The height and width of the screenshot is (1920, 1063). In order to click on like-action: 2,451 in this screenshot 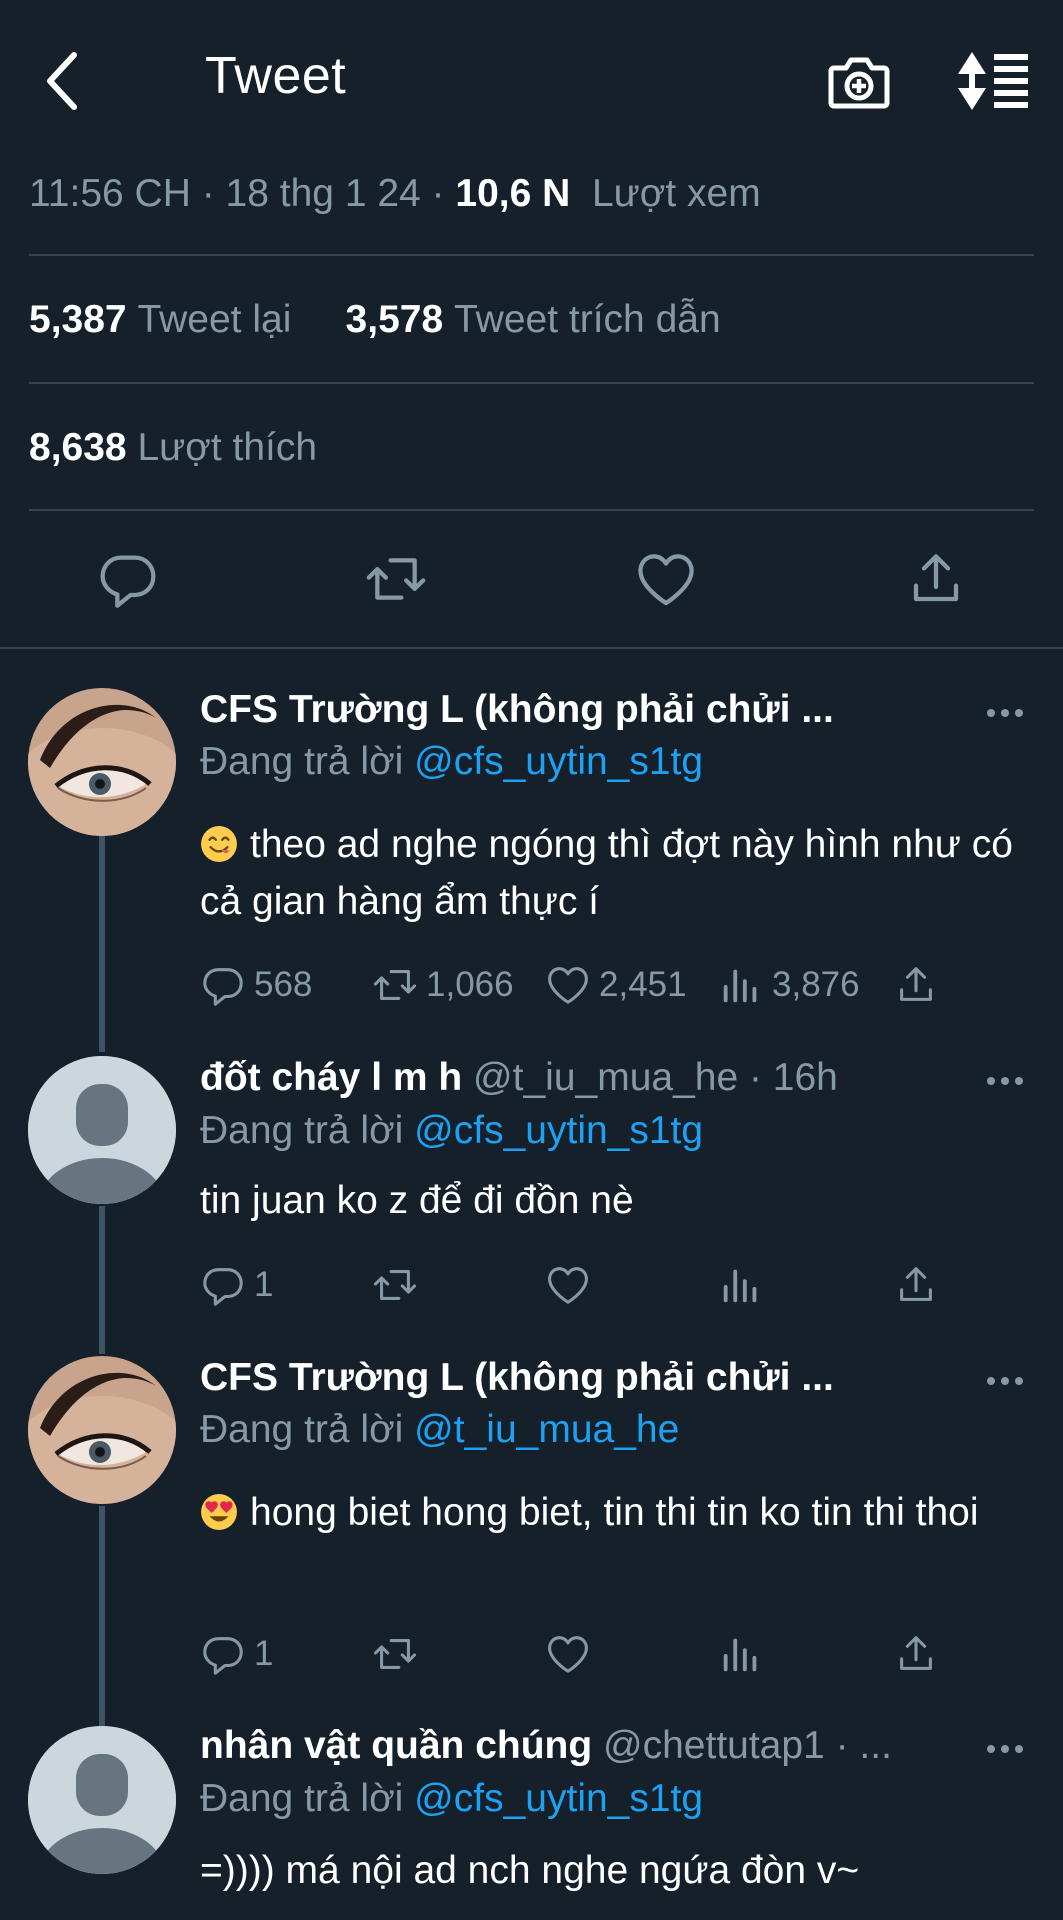, I will do `click(616, 985)`.